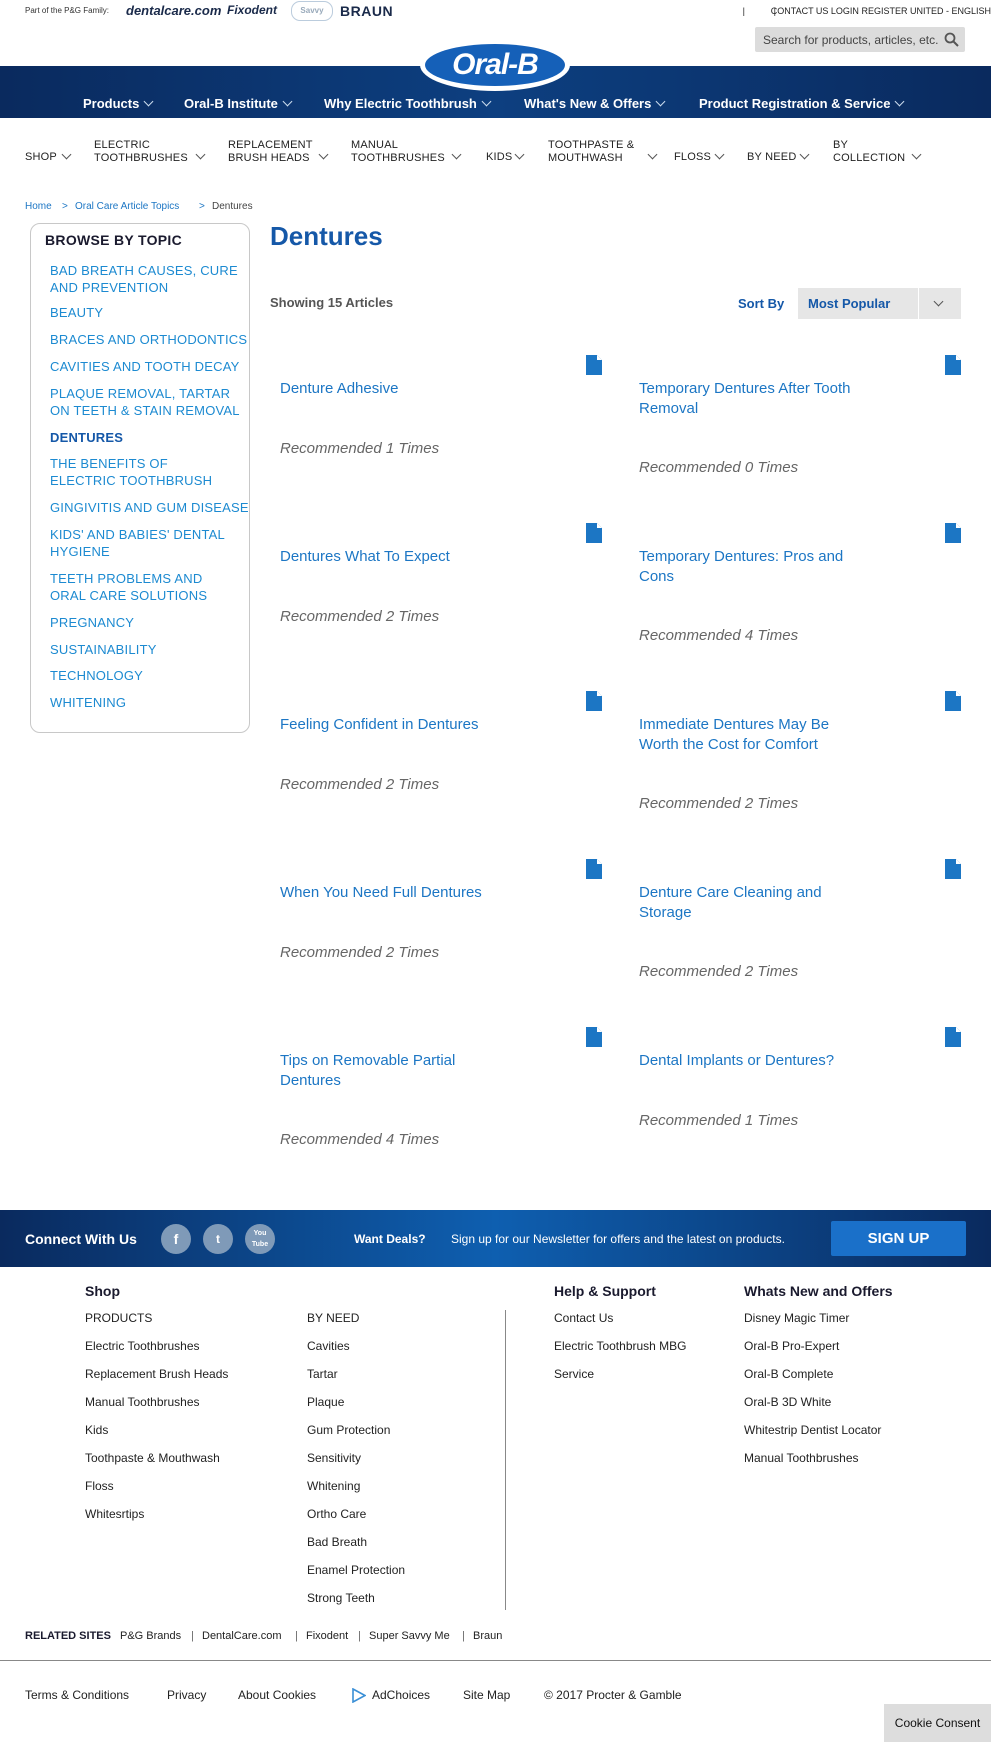 This screenshot has height=1742, width=991. Describe the element at coordinates (574, 1374) in the screenshot. I see `footer-link: Service` at that location.